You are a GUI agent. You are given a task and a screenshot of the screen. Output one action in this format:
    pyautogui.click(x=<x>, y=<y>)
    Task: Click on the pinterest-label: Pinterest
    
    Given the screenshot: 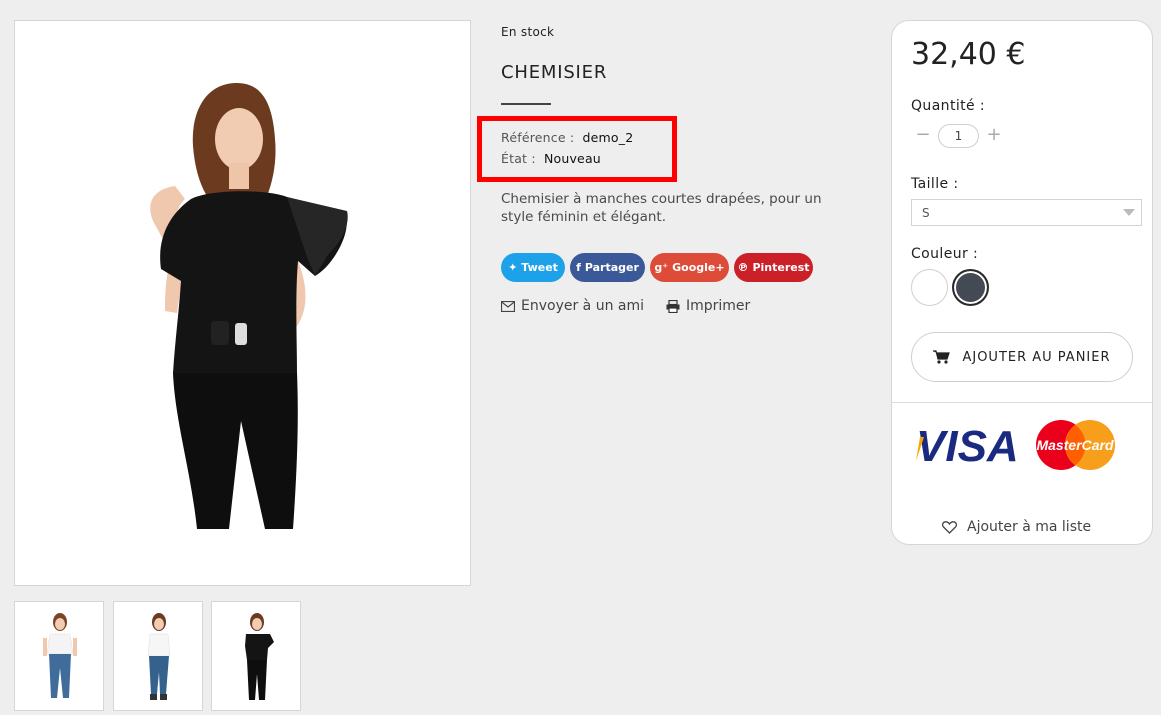 What is the action you would take?
    pyautogui.click(x=781, y=267)
    